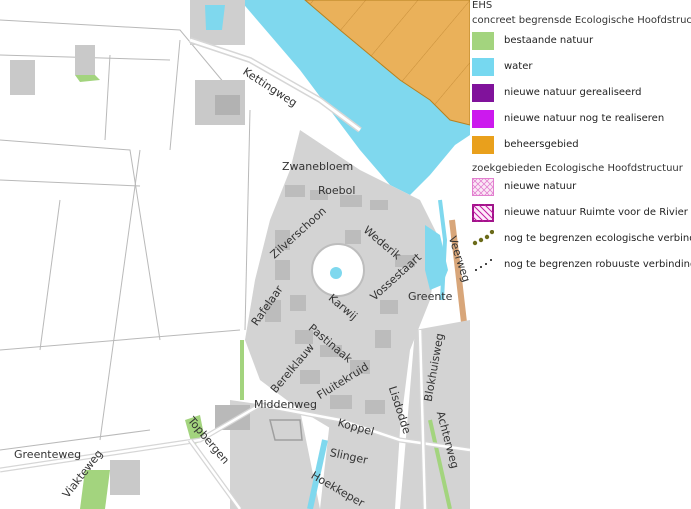 This screenshot has width=691, height=509. I want to click on legend-section-ehs-title: EHS, so click(482, 5).